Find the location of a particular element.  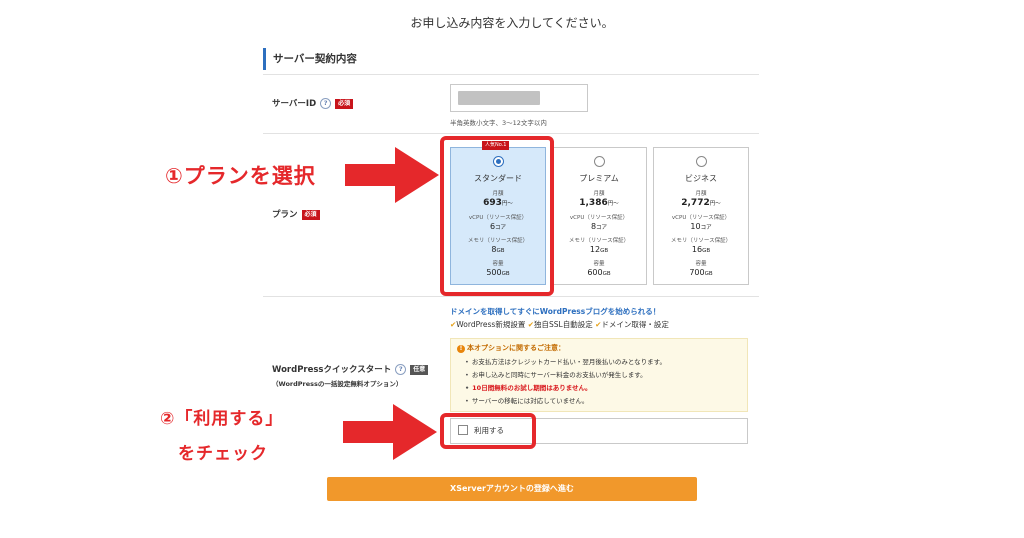

notice-item: お申し込みと同時にサーバー料金のお支払いが発生します。 is located at coordinates (603, 375).